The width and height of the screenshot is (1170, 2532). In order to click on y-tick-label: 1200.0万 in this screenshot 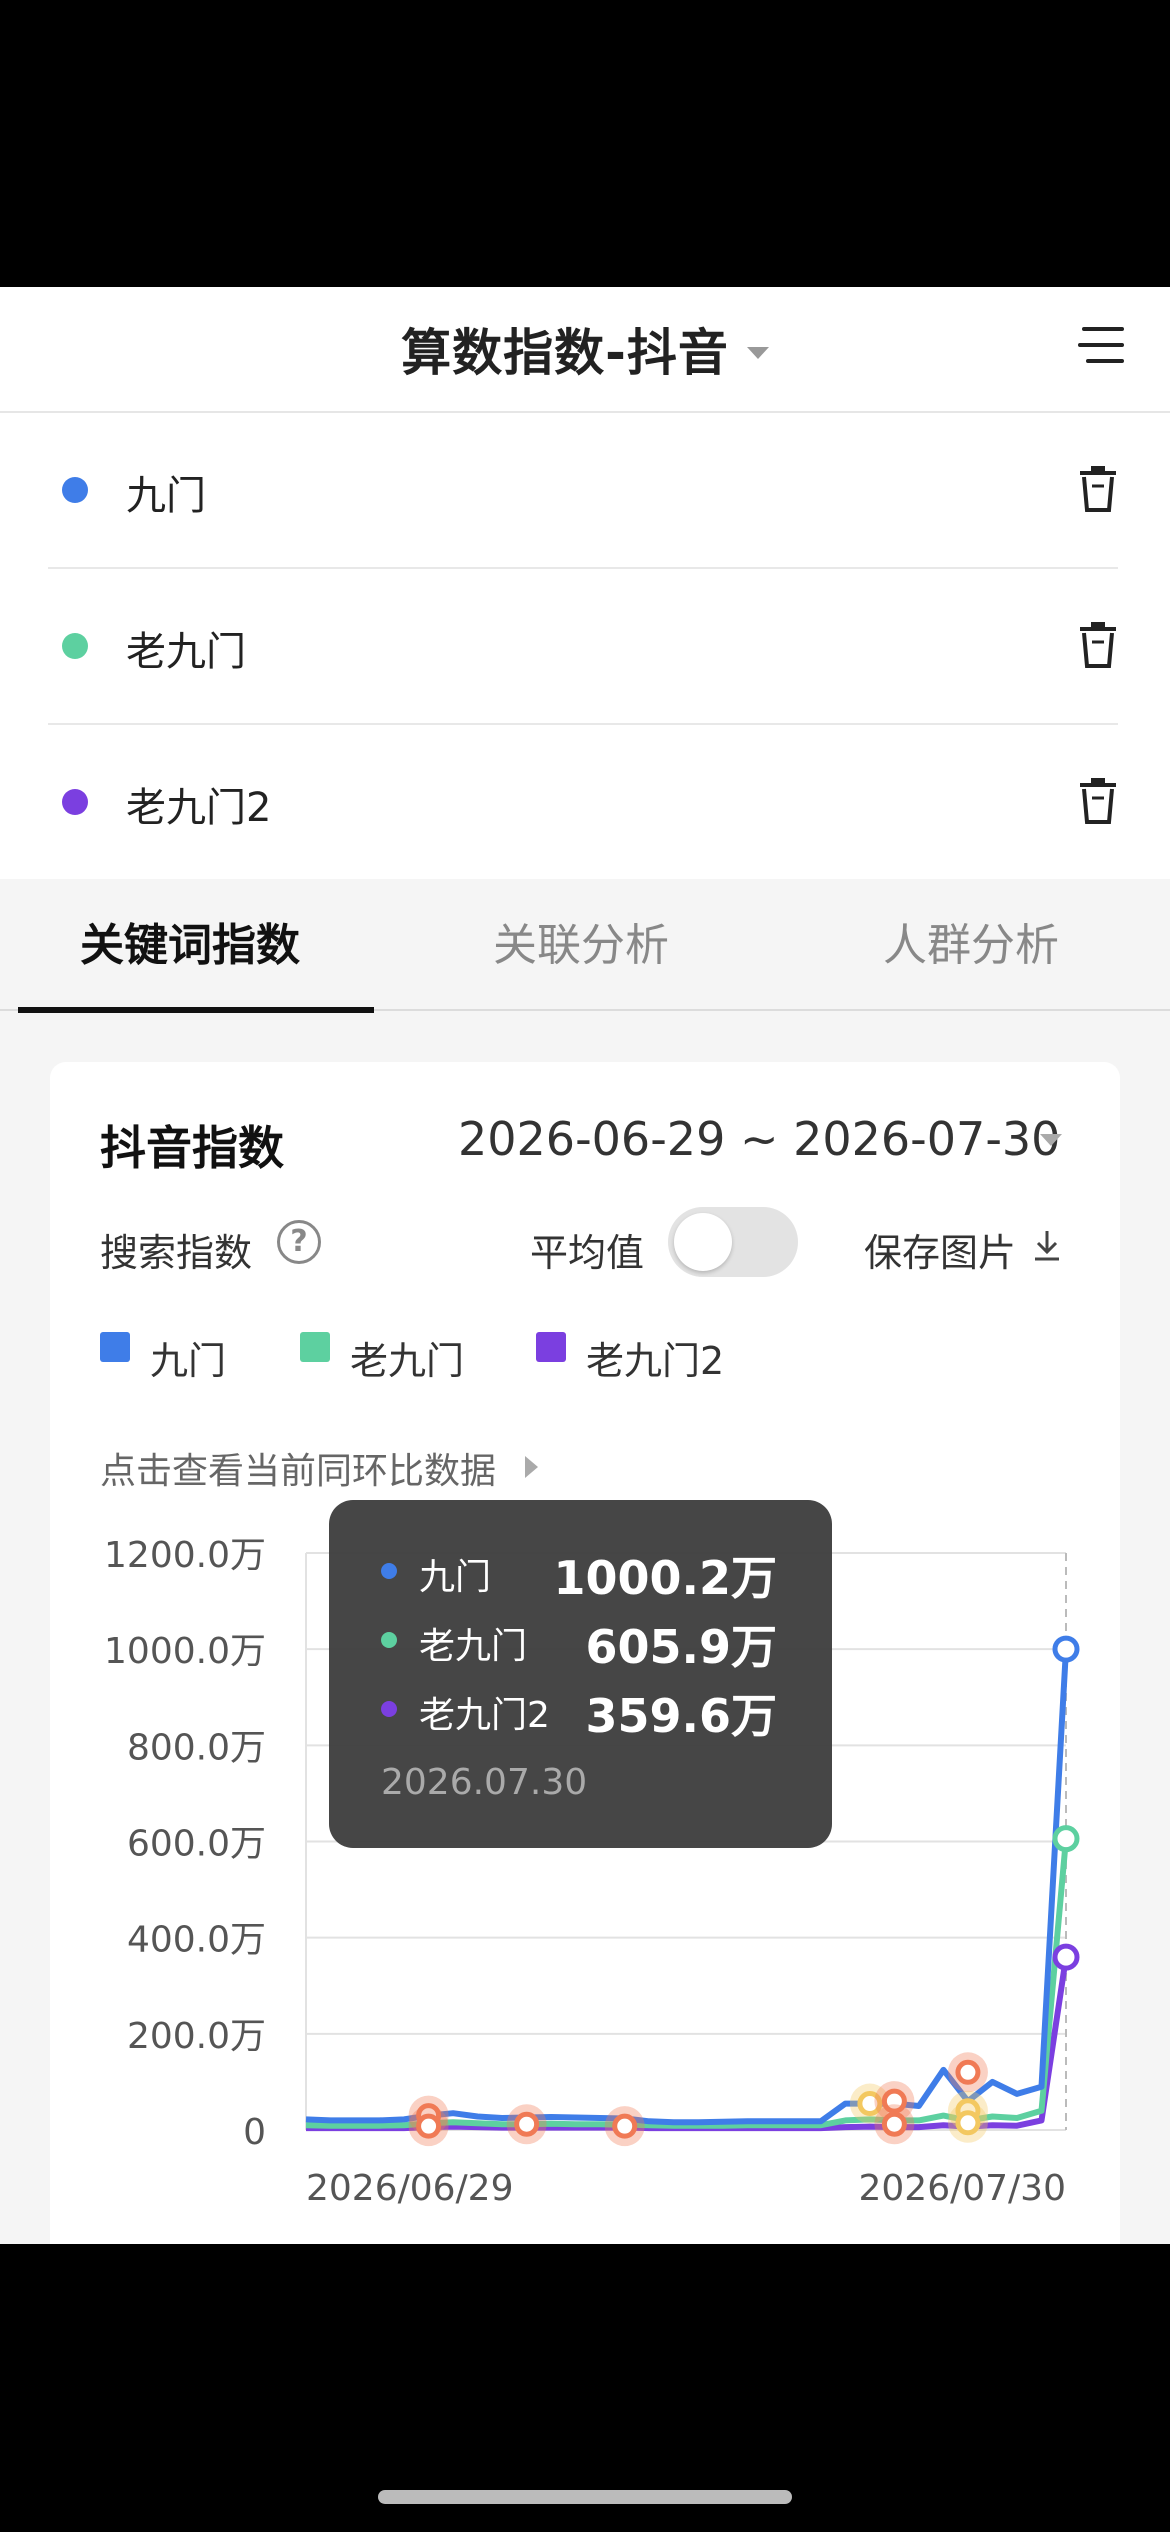, I will do `click(185, 1555)`.